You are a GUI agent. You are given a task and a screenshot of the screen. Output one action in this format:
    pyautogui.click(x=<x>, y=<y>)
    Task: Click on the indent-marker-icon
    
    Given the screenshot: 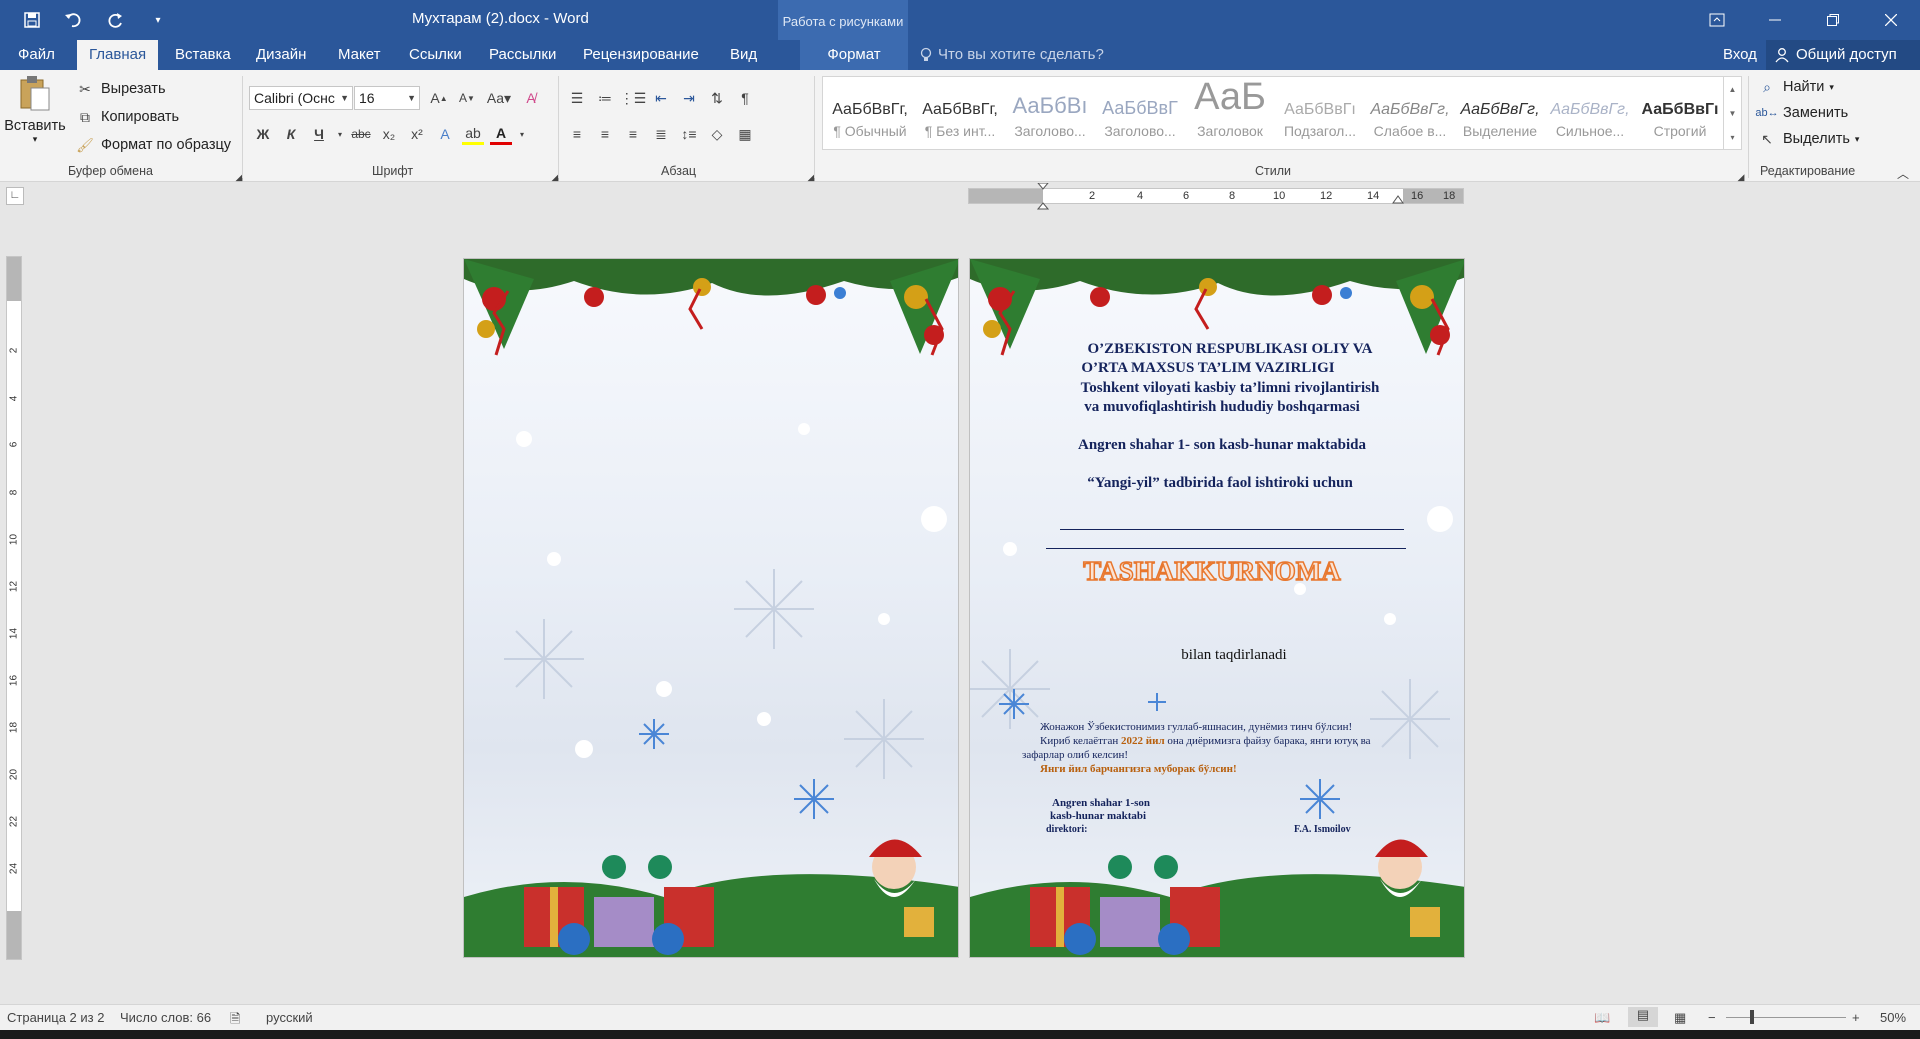 What is the action you would take?
    pyautogui.click(x=1043, y=197)
    